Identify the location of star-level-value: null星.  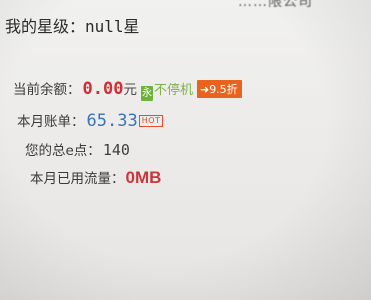
(112, 26).